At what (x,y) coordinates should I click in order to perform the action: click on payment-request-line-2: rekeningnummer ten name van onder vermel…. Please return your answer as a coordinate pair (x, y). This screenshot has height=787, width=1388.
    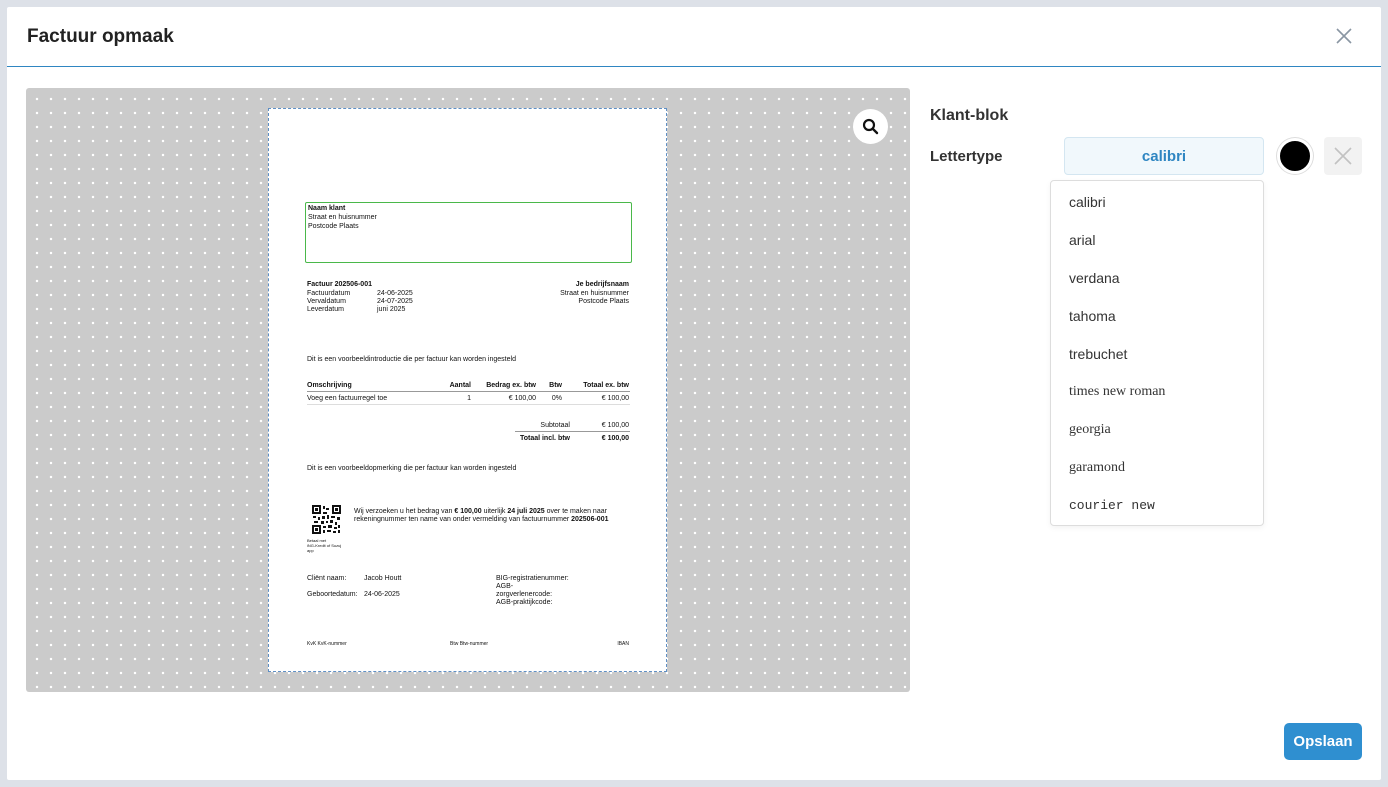
    Looking at the image, I should click on (481, 519).